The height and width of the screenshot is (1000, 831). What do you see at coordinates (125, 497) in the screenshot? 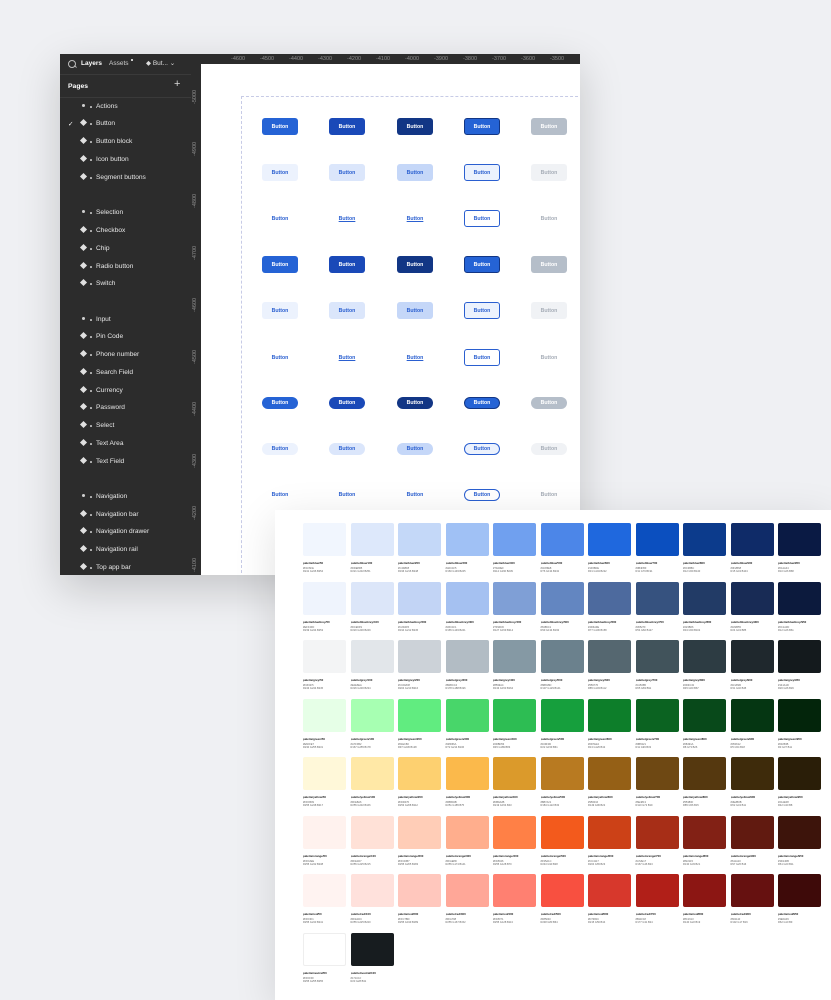
I see `page-item: Navigation` at bounding box center [125, 497].